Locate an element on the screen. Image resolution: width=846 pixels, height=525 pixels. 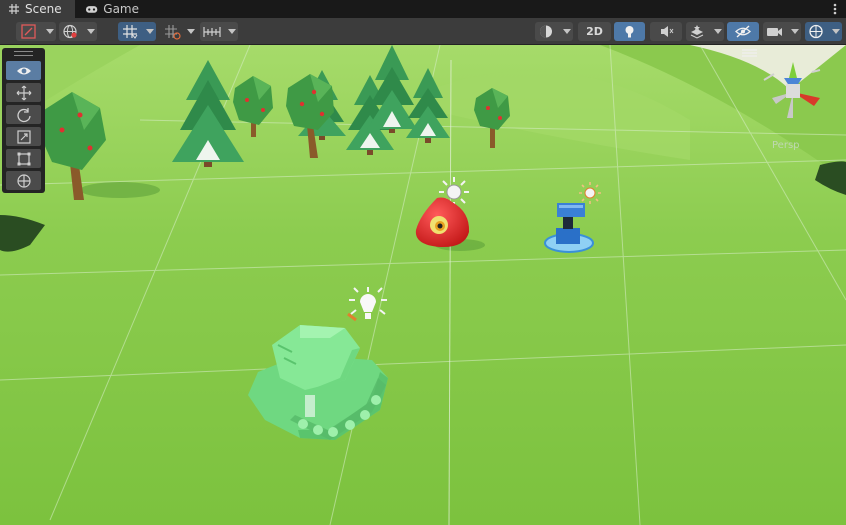
tab-game-label: Game is located at coordinates (121, 9).